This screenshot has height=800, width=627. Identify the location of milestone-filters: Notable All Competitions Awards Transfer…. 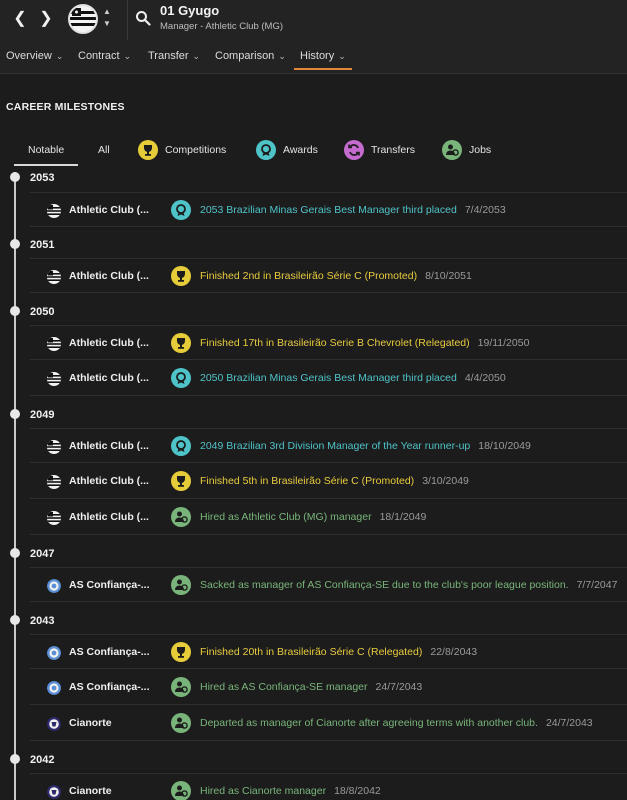
(314, 151).